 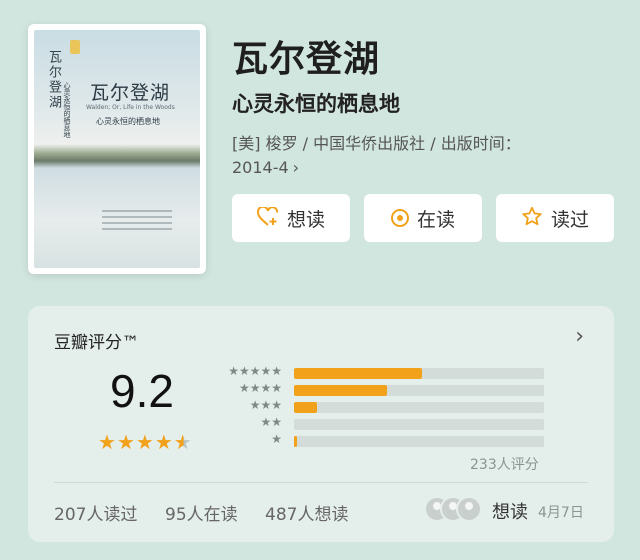 I want to click on rating-stars: ★★★★★, so click(x=145, y=442).